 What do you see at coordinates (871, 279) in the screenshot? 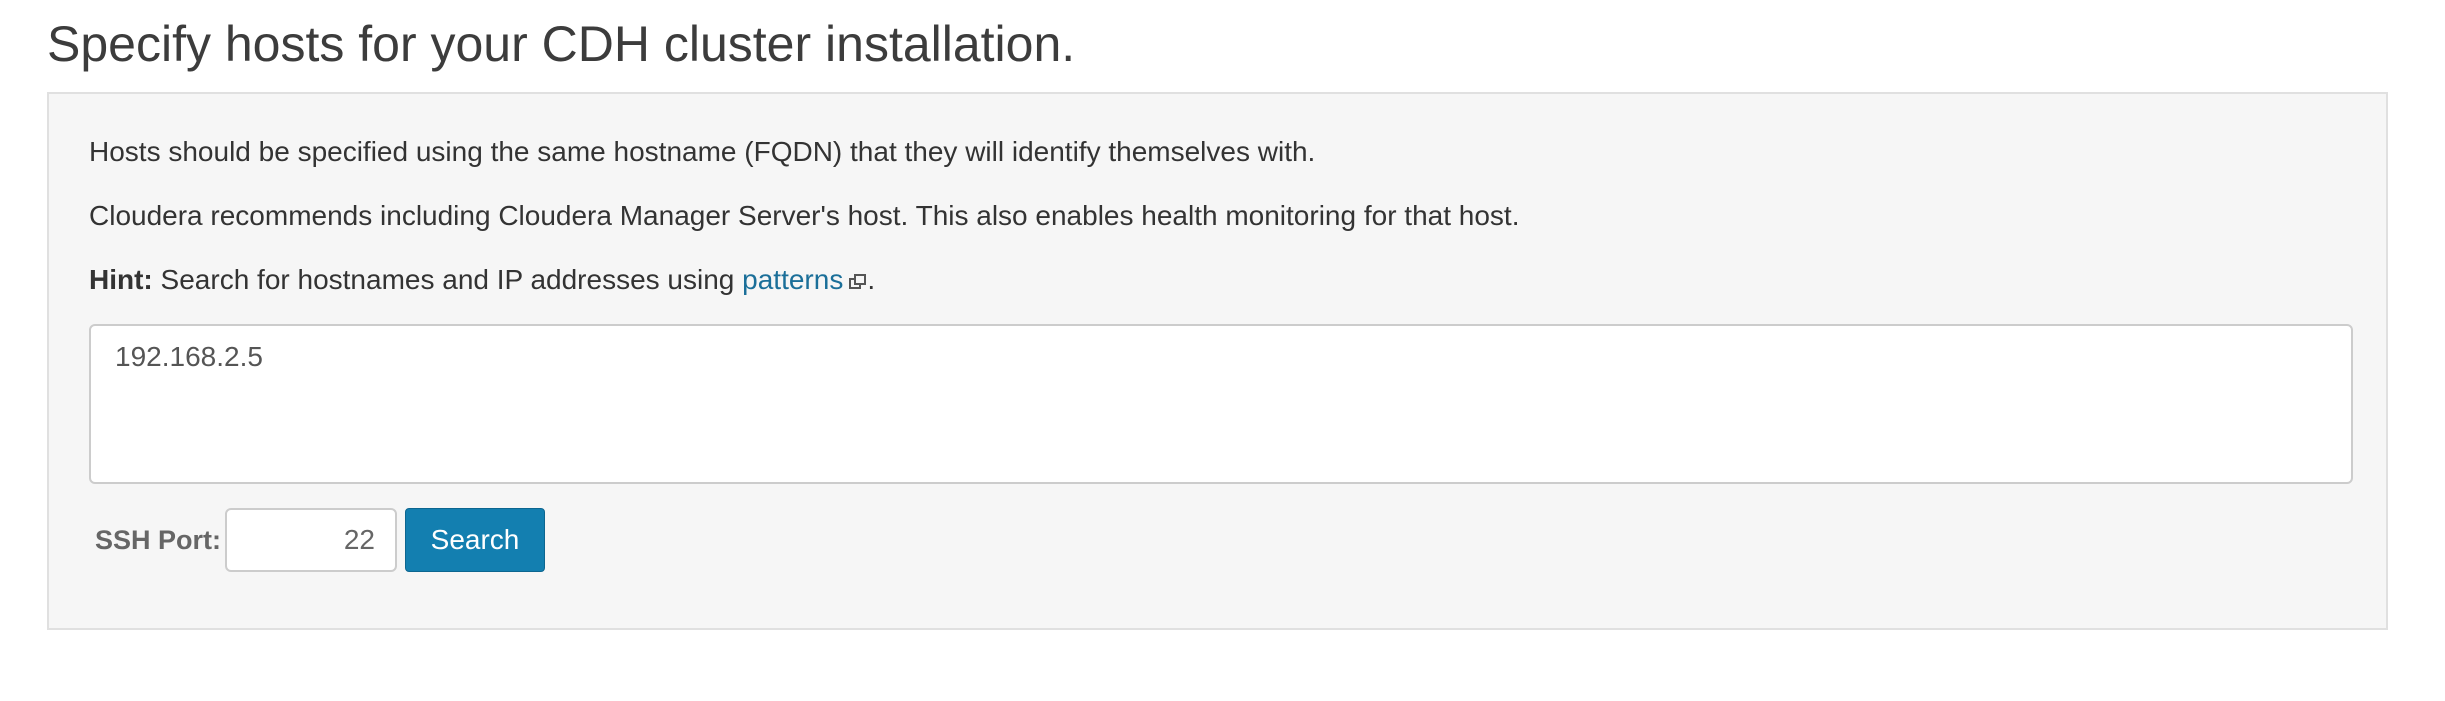
I see `hint-period: .` at bounding box center [871, 279].